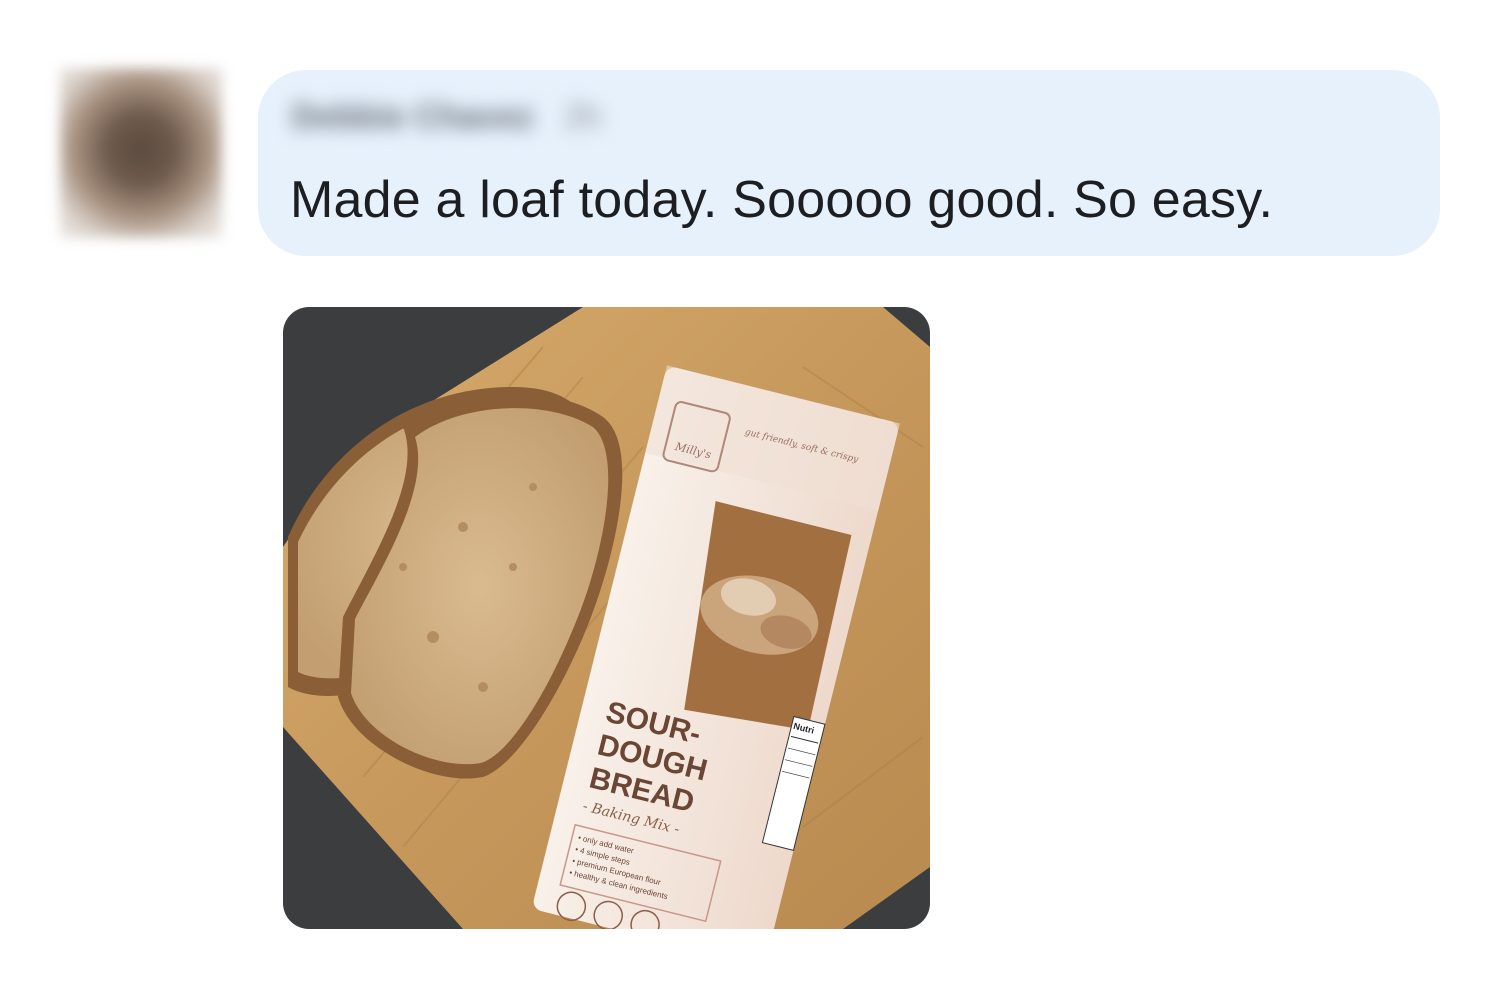 The width and height of the screenshot is (1500, 1000). Describe the element at coordinates (583, 117) in the screenshot. I see `comment-time: 2h` at that location.